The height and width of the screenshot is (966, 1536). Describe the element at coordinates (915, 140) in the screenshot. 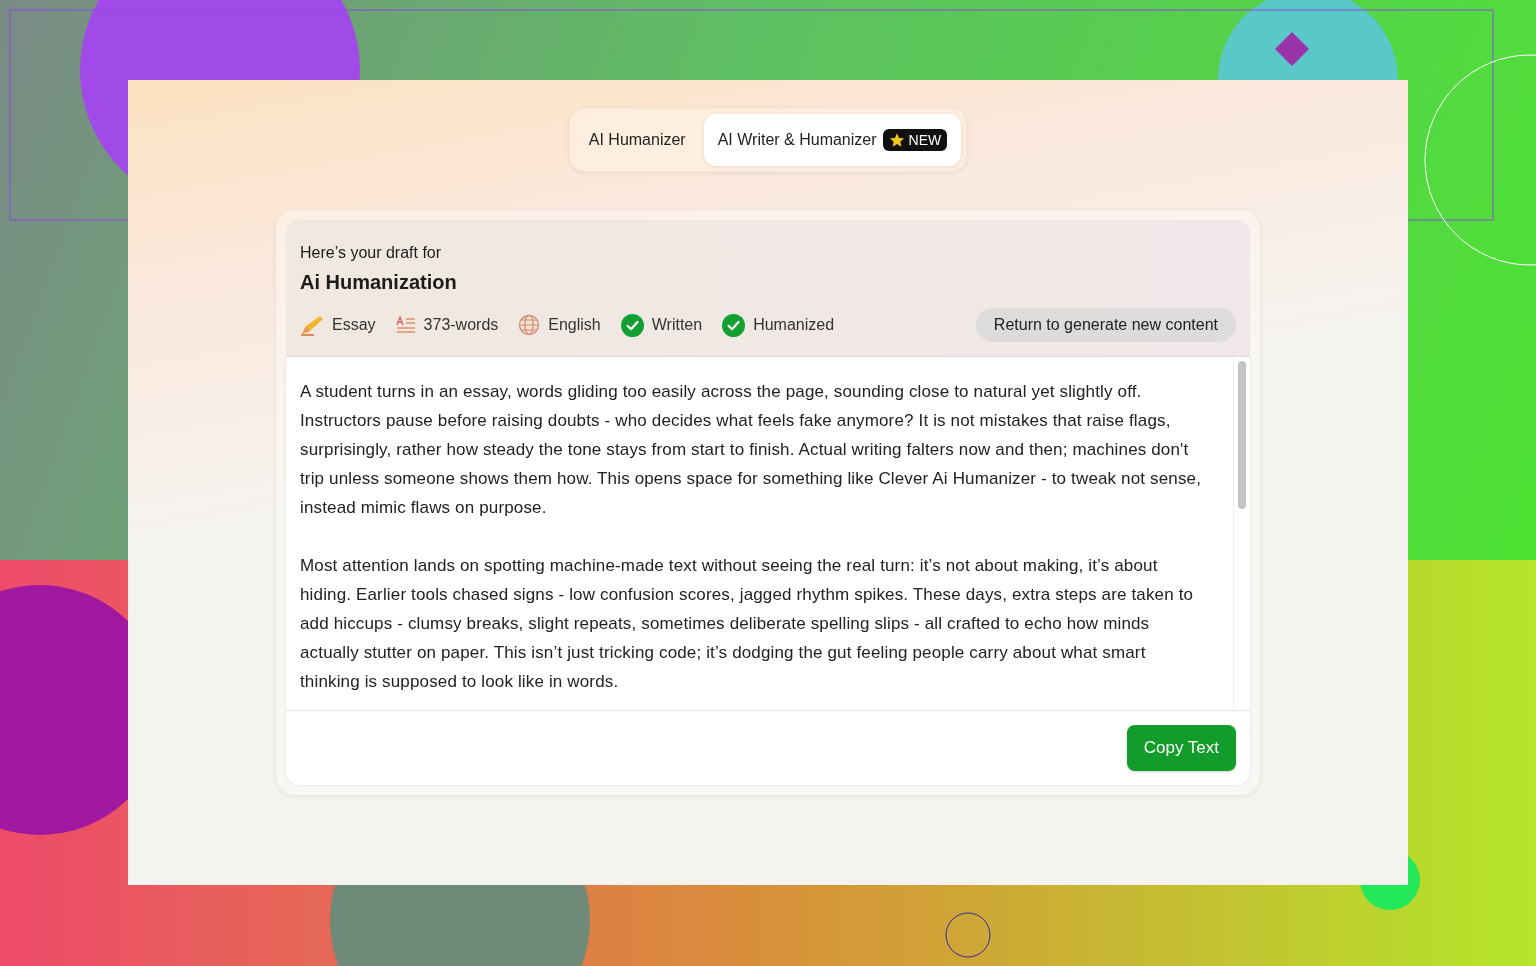

I see `new-badge: NEW` at that location.